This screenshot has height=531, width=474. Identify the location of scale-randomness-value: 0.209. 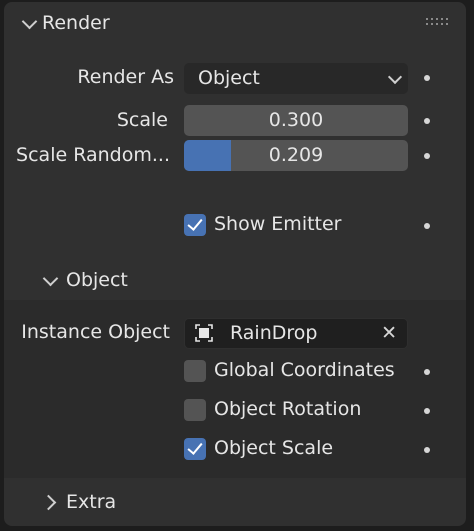
(296, 155).